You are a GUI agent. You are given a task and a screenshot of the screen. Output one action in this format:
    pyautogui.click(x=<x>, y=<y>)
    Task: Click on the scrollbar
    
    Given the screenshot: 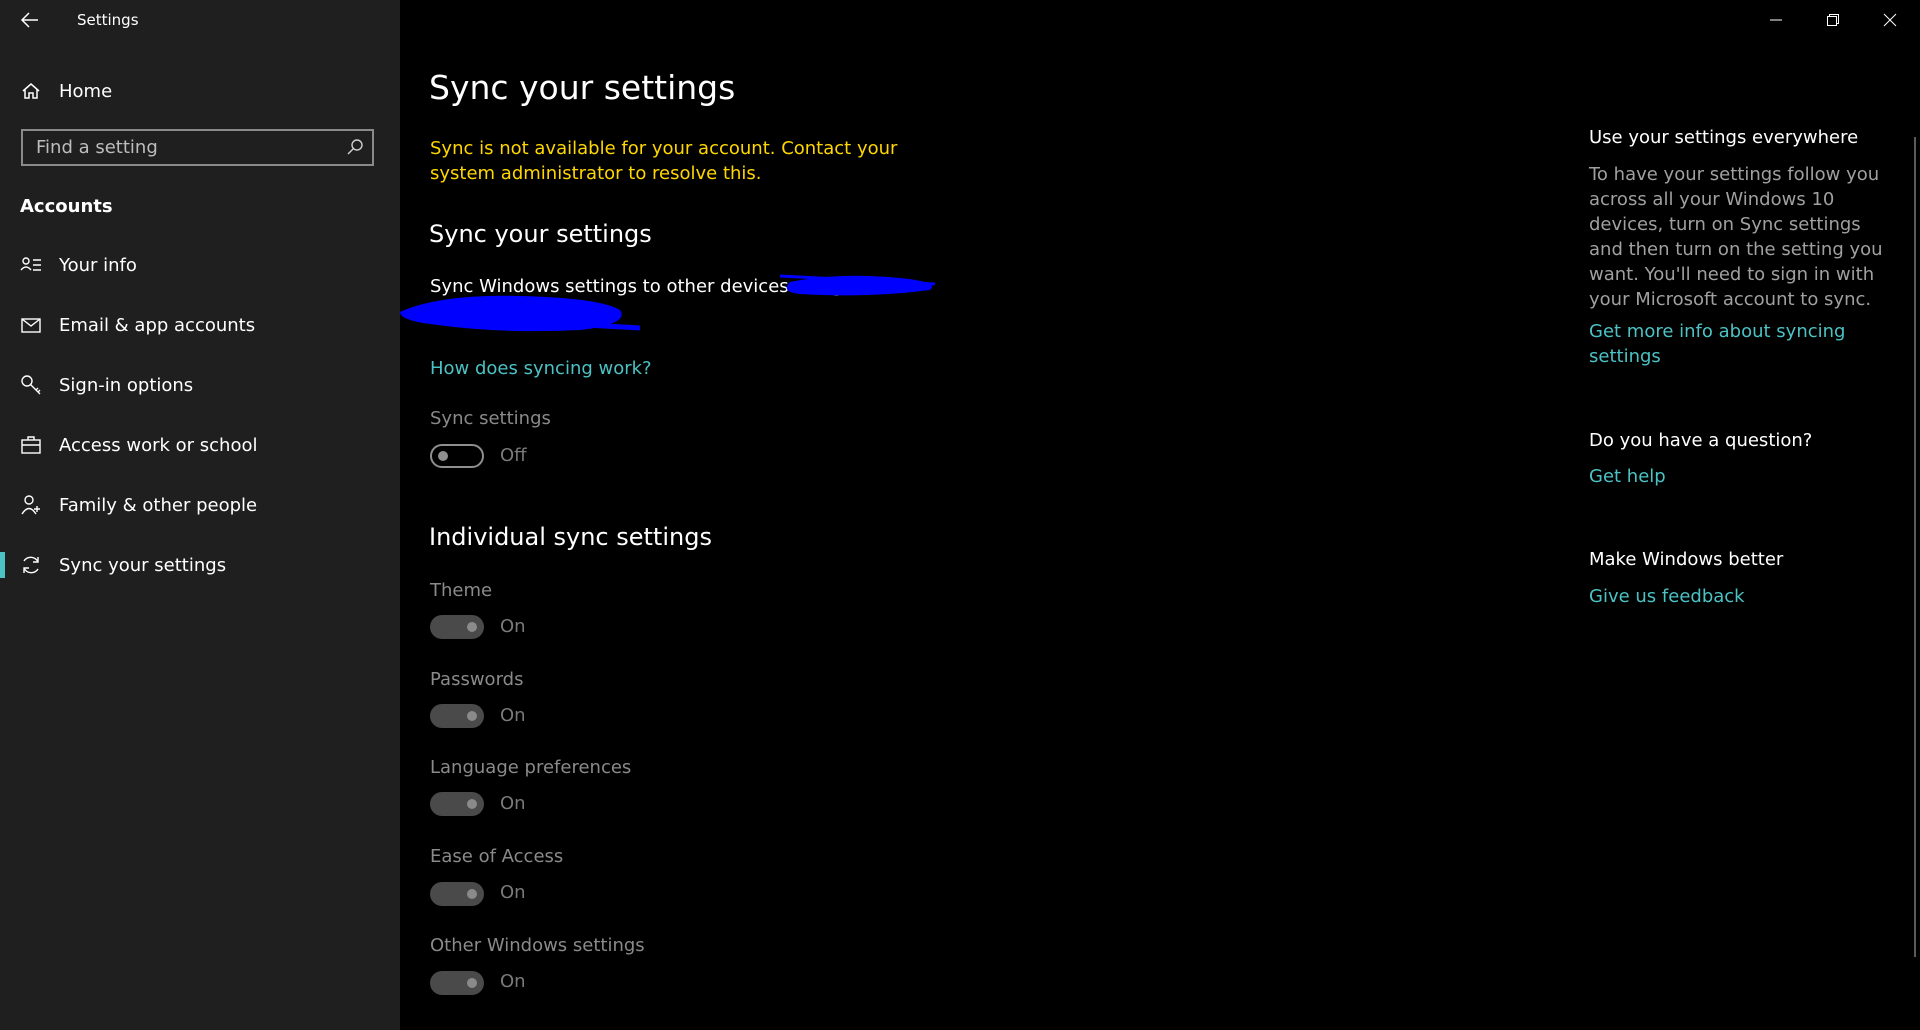 What is the action you would take?
    pyautogui.click(x=1915, y=547)
    